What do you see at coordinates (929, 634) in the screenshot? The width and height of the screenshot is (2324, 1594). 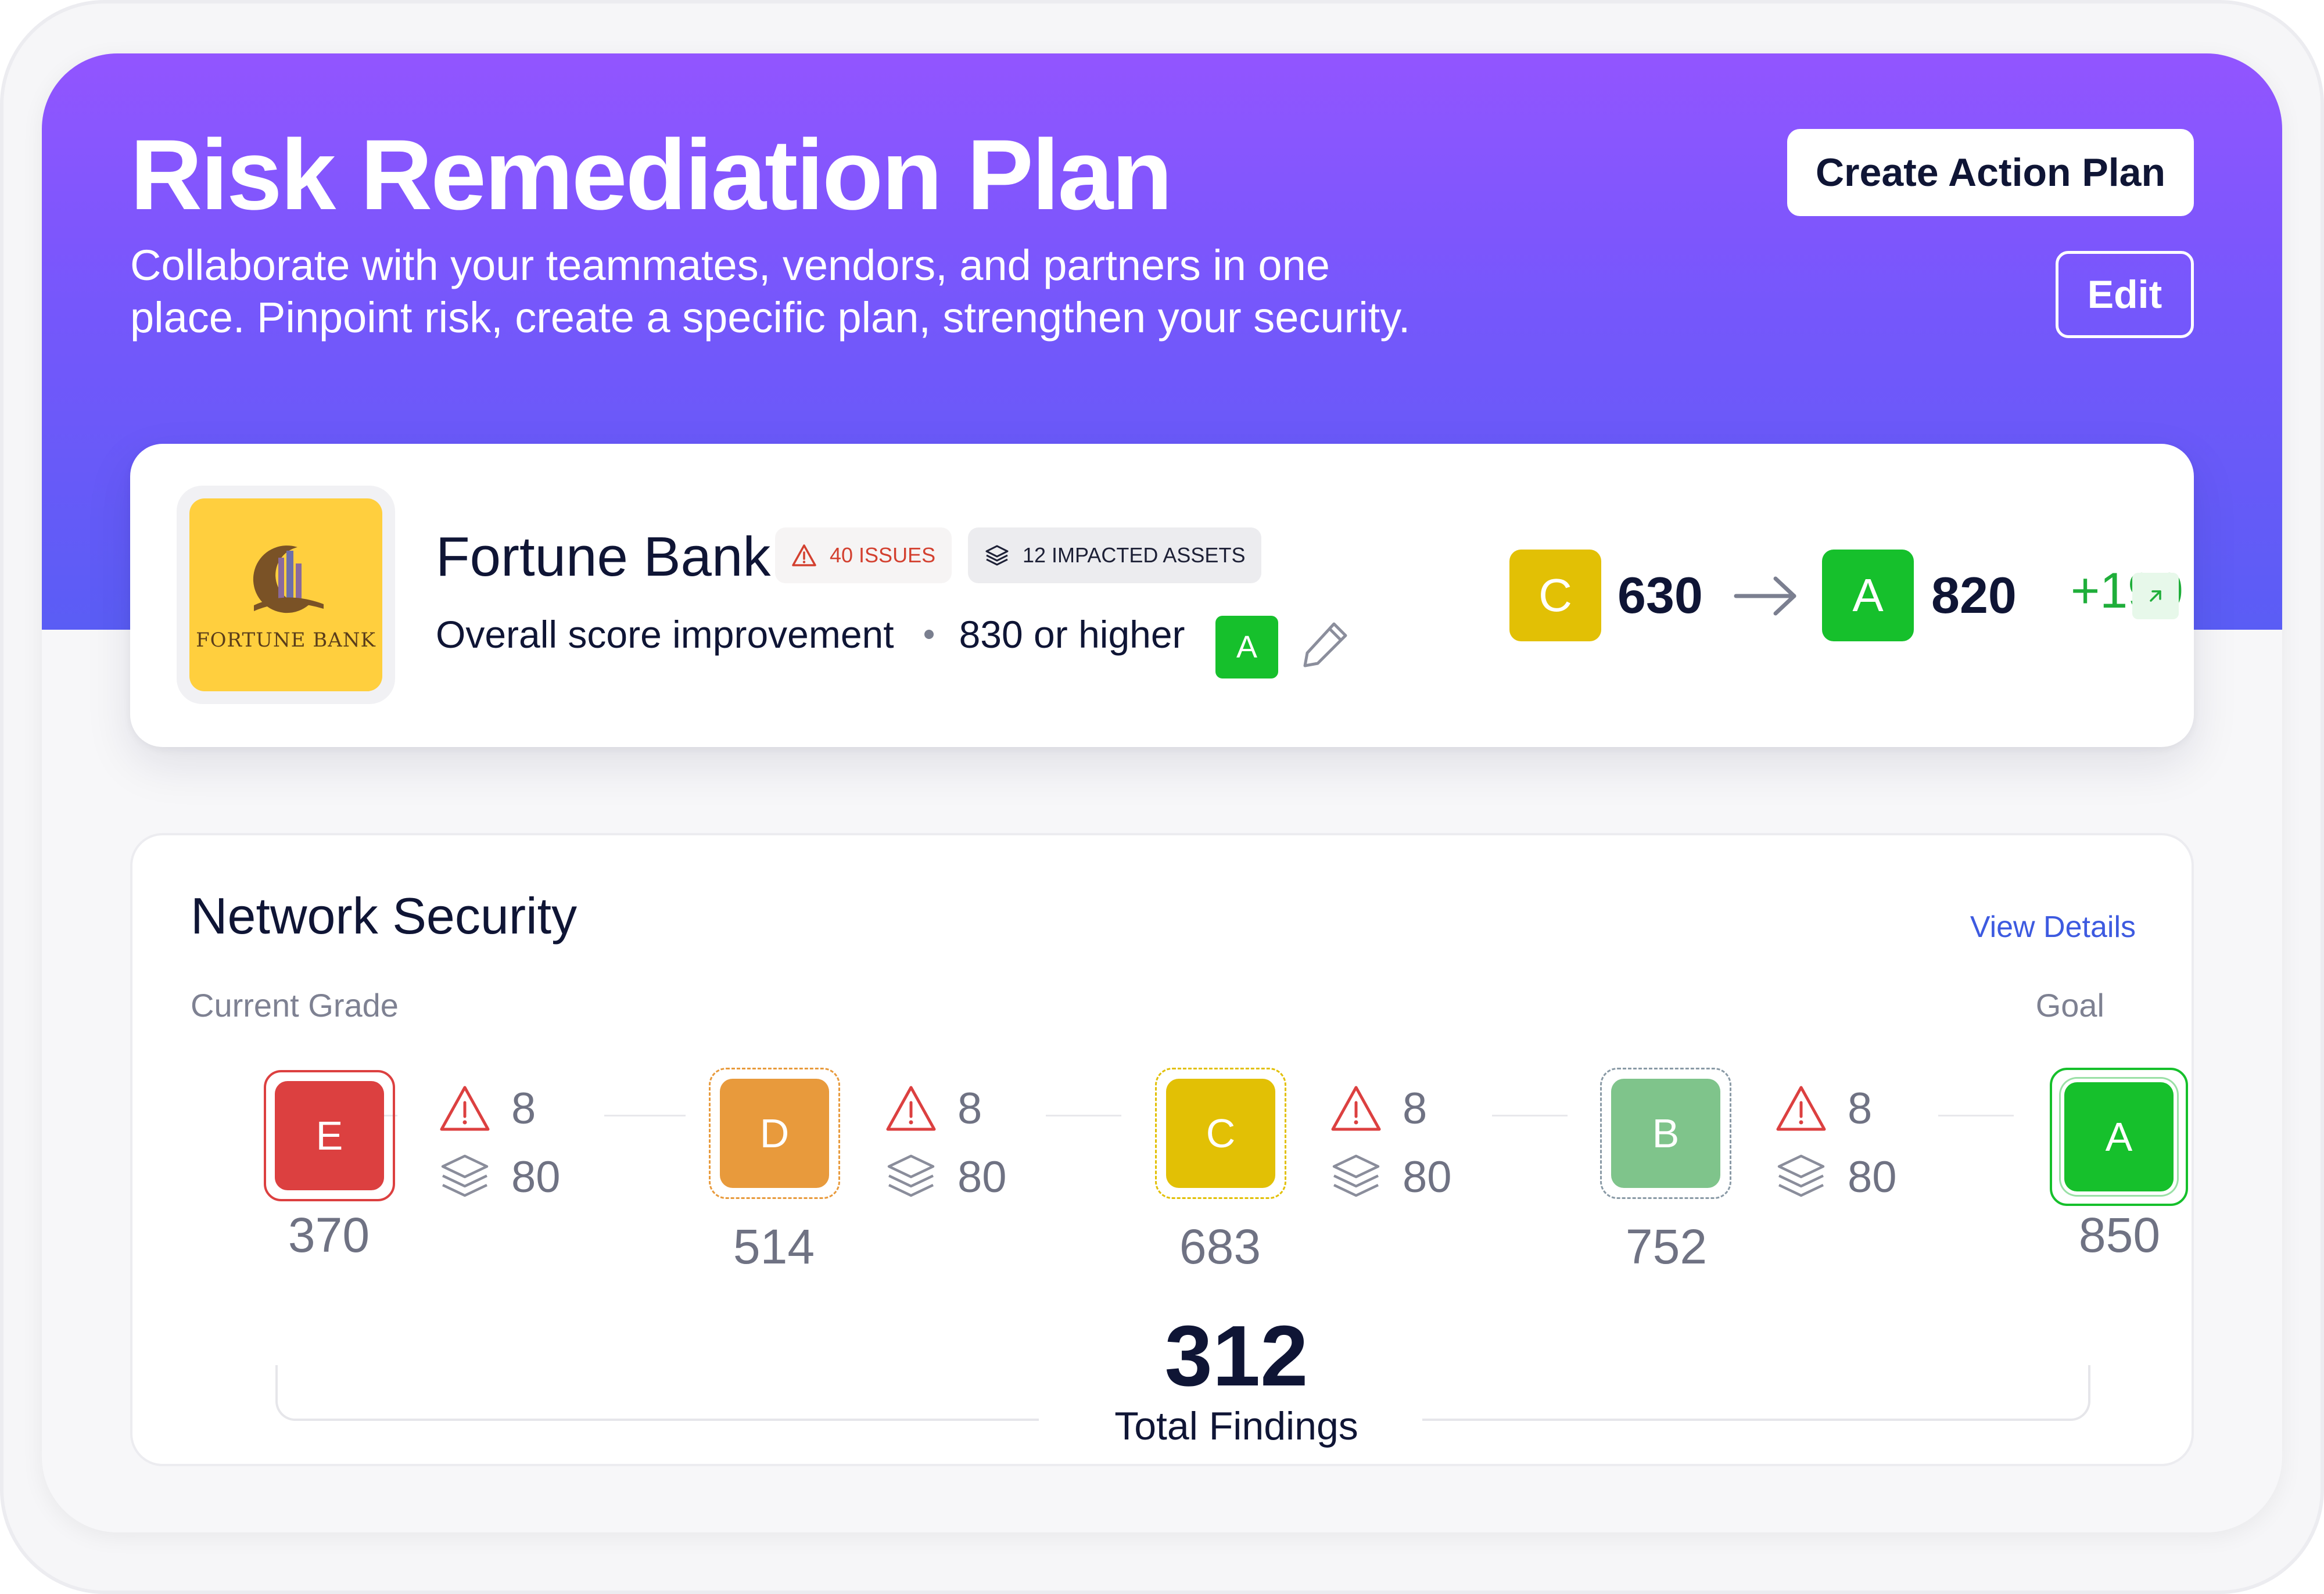 I see `separator-dot` at bounding box center [929, 634].